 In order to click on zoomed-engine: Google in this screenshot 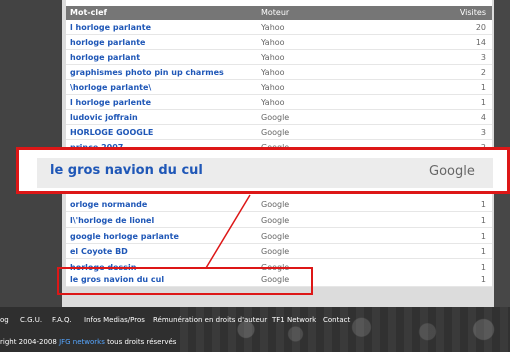, I will do `click(452, 171)`.